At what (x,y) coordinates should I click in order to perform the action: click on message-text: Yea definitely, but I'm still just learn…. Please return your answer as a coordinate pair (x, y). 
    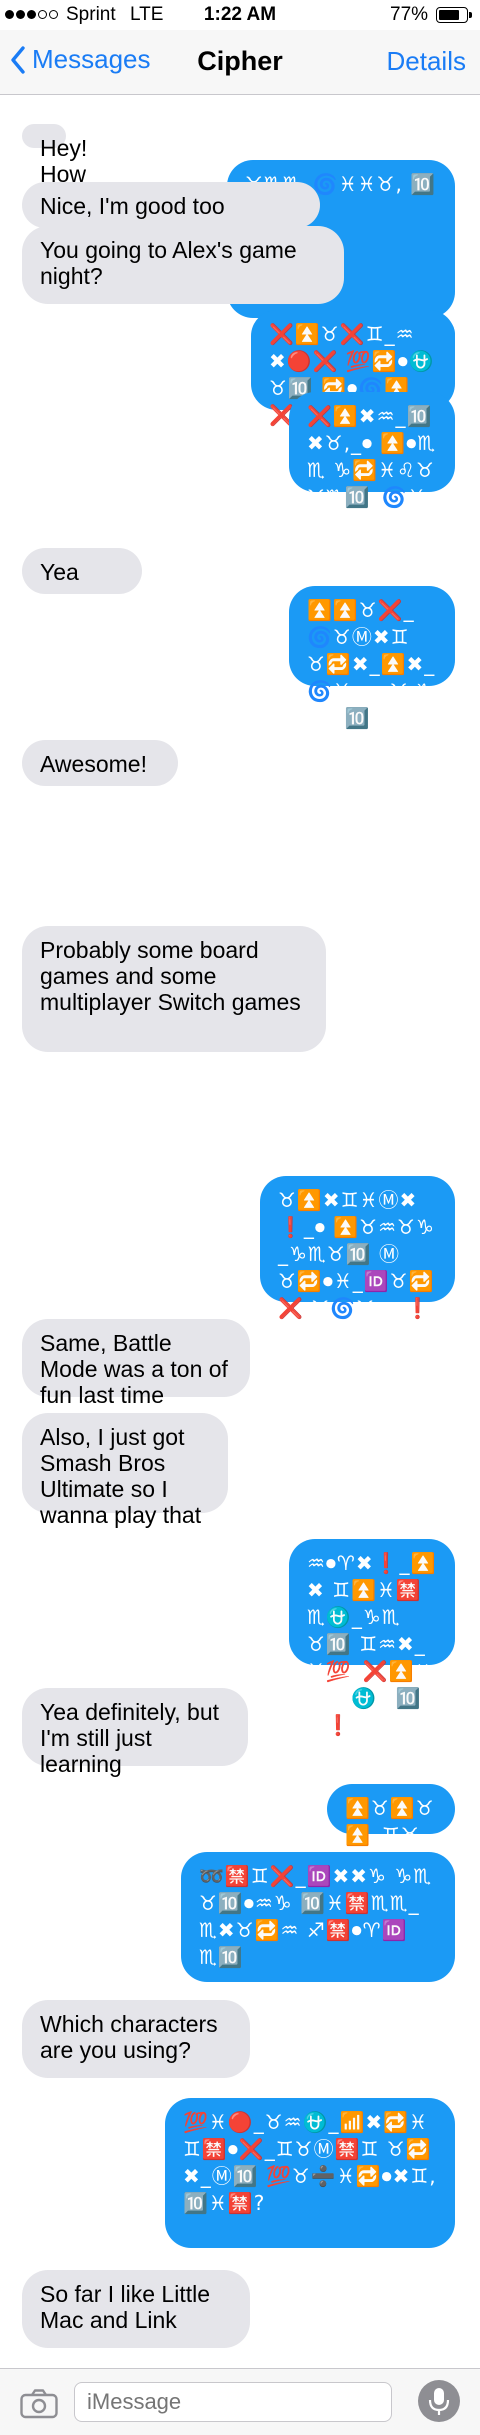
    Looking at the image, I should click on (130, 1738).